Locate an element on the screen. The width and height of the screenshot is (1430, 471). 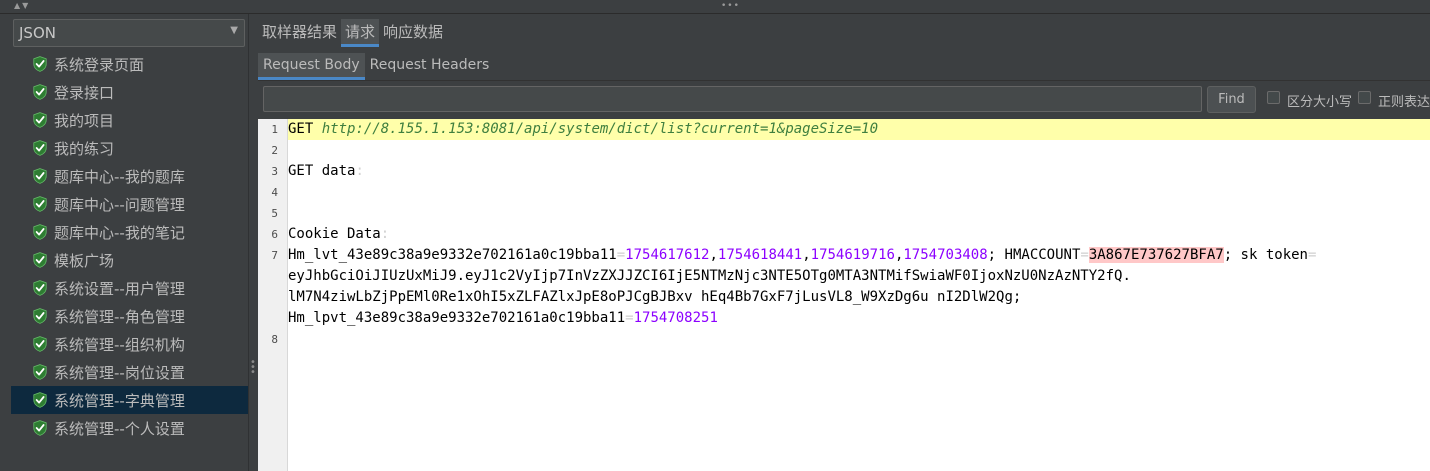
line-number: 7 is located at coordinates (274, 255).